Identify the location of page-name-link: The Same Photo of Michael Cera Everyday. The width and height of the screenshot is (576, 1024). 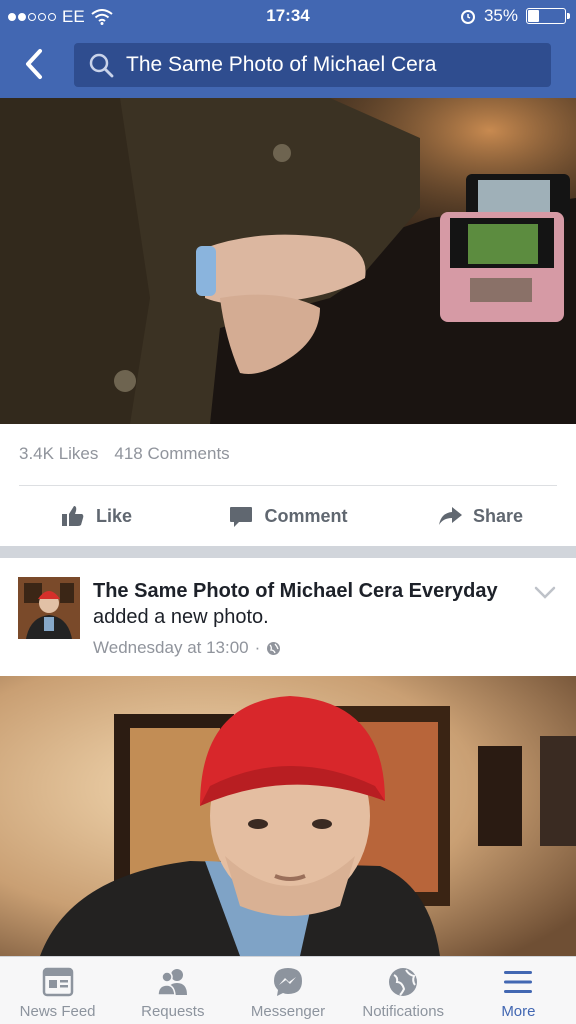
(295, 591).